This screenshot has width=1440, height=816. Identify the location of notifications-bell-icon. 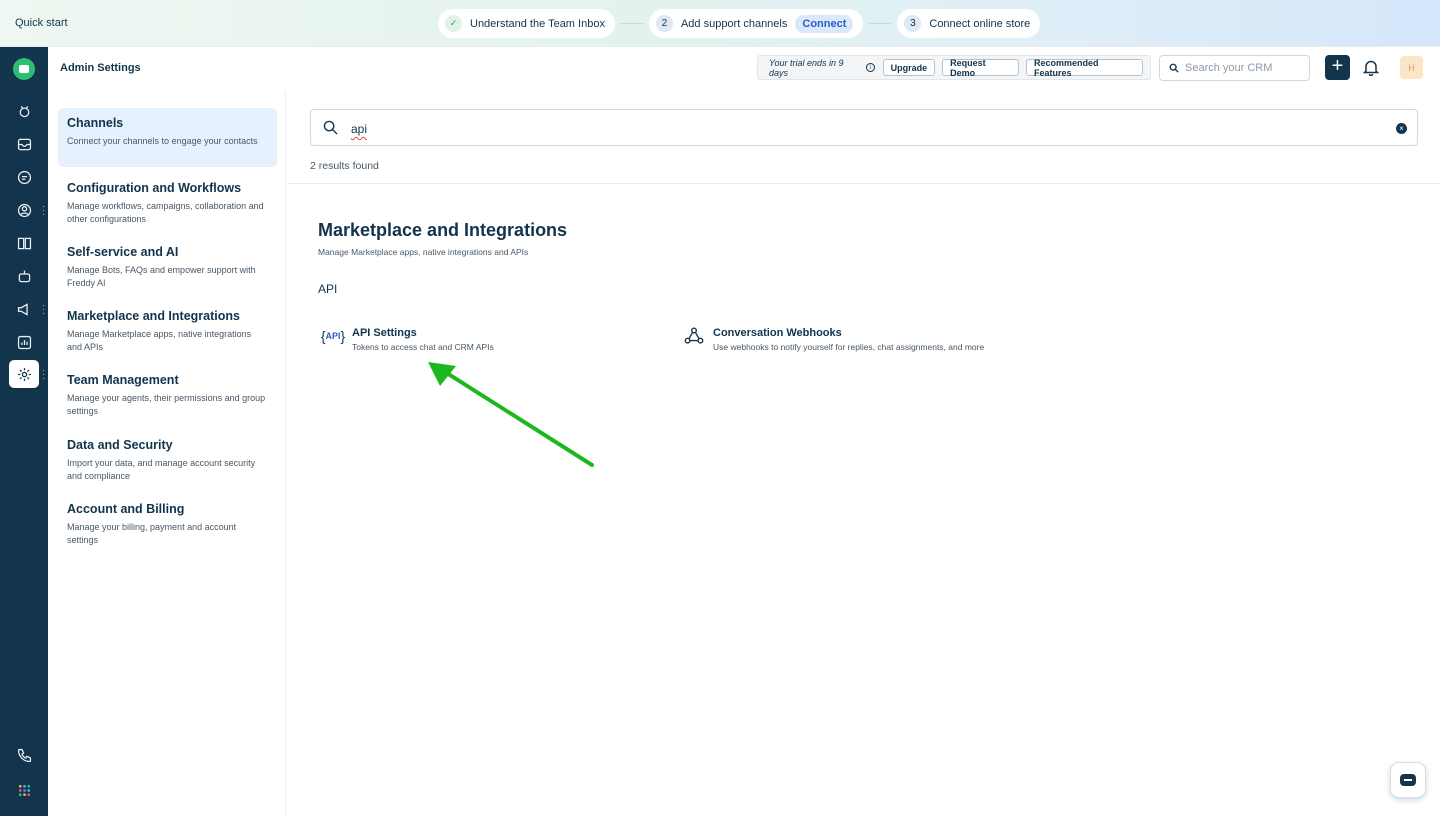
(1371, 68).